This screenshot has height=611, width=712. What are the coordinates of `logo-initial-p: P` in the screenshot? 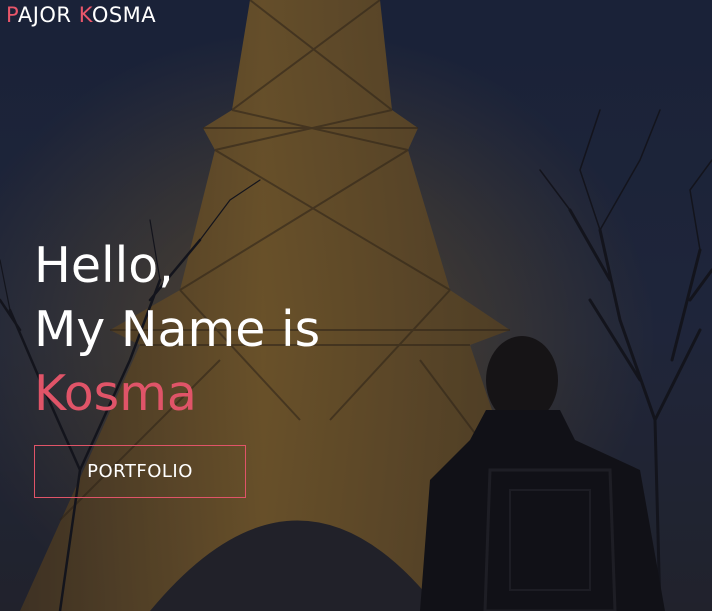 It's located at (12, 15).